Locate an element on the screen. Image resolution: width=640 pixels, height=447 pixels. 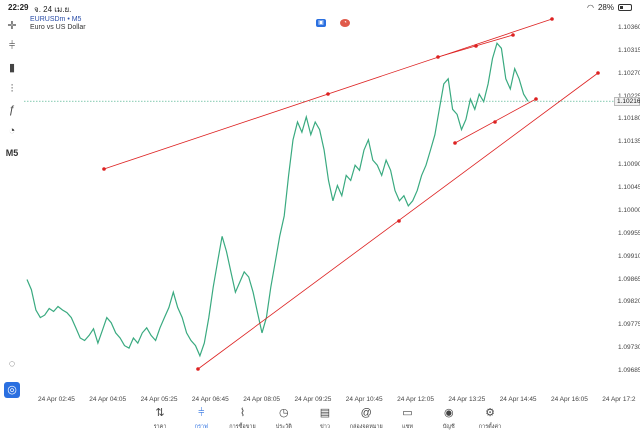
nav-label: กราฟ is located at coordinates (201, 427).